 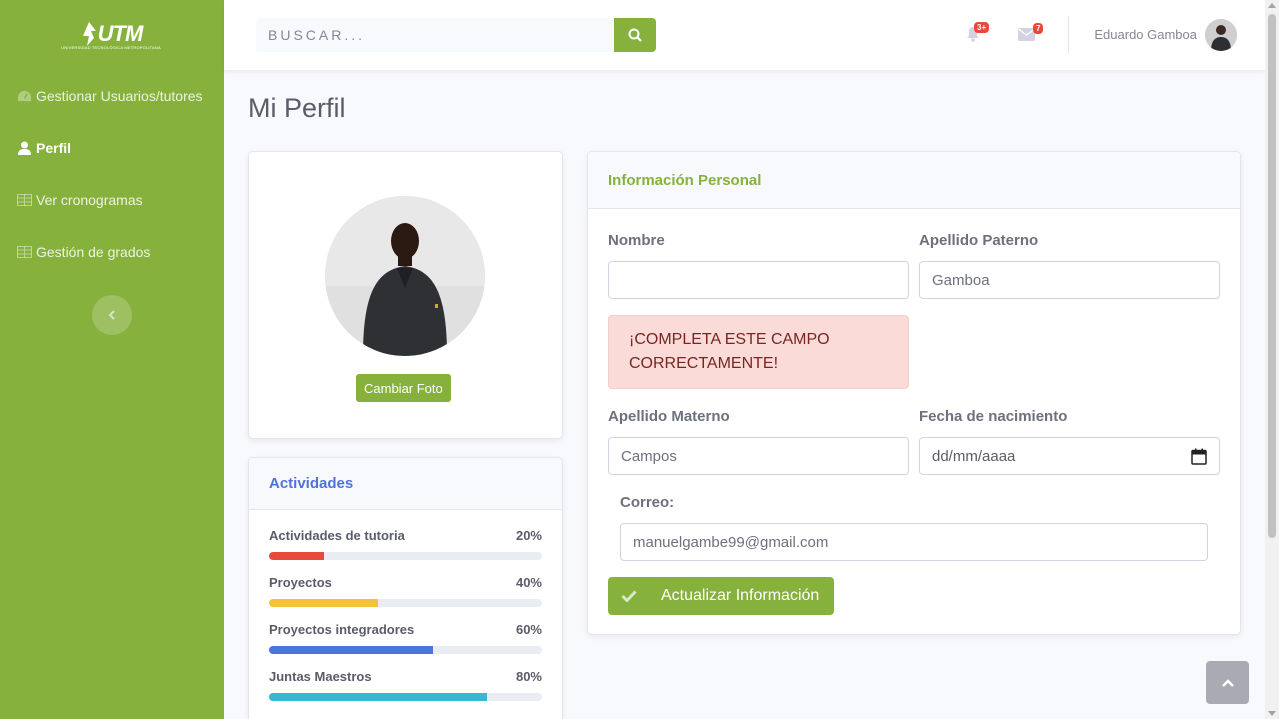 What do you see at coordinates (914, 542) in the screenshot?
I see `email-field` at bounding box center [914, 542].